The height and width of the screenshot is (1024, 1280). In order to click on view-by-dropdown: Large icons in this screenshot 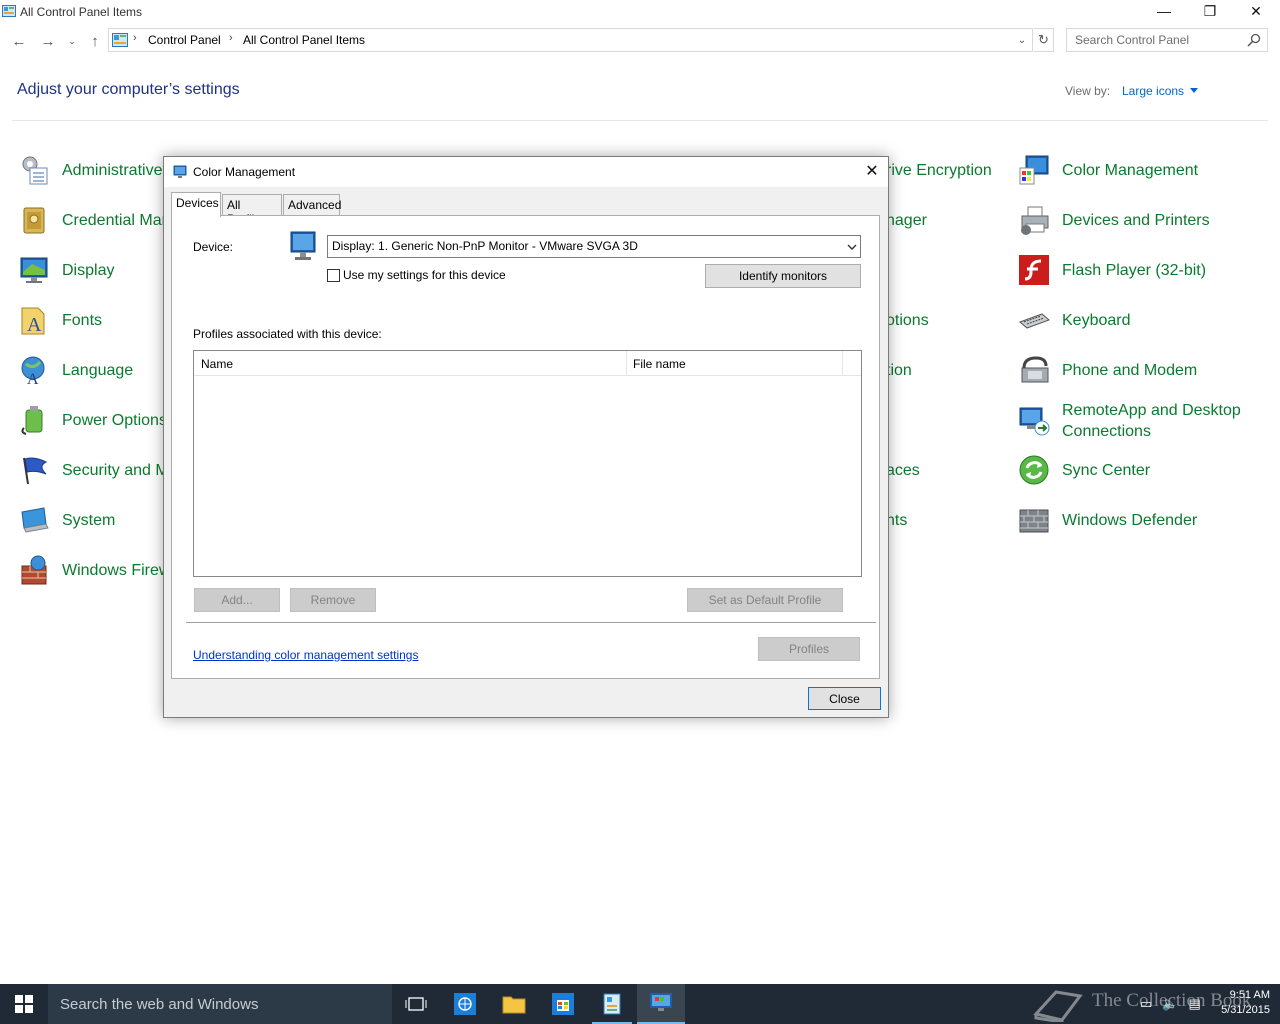, I will do `click(1160, 91)`.